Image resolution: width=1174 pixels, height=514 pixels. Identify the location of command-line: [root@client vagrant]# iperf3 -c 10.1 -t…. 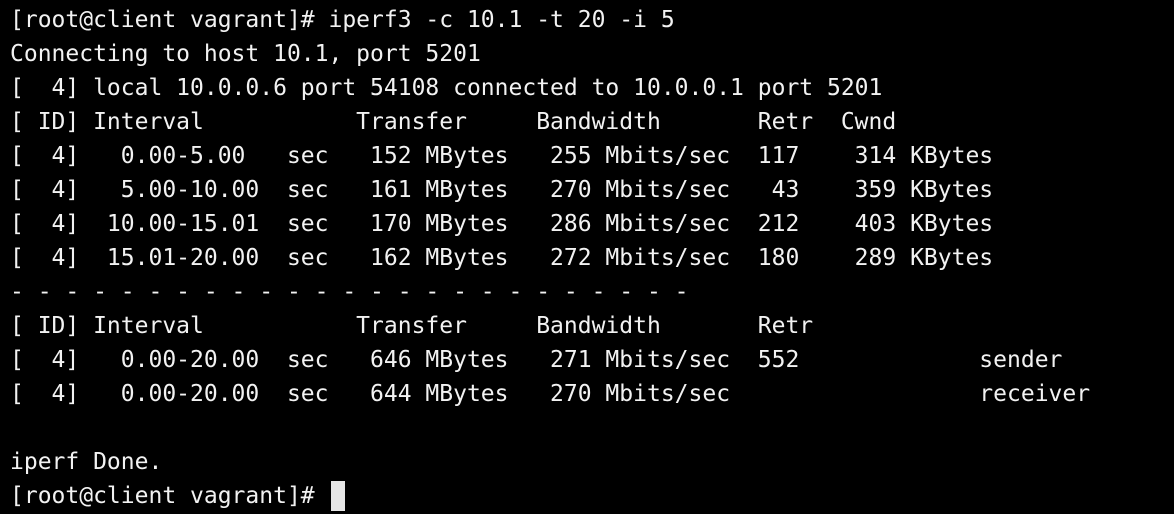
(342, 20).